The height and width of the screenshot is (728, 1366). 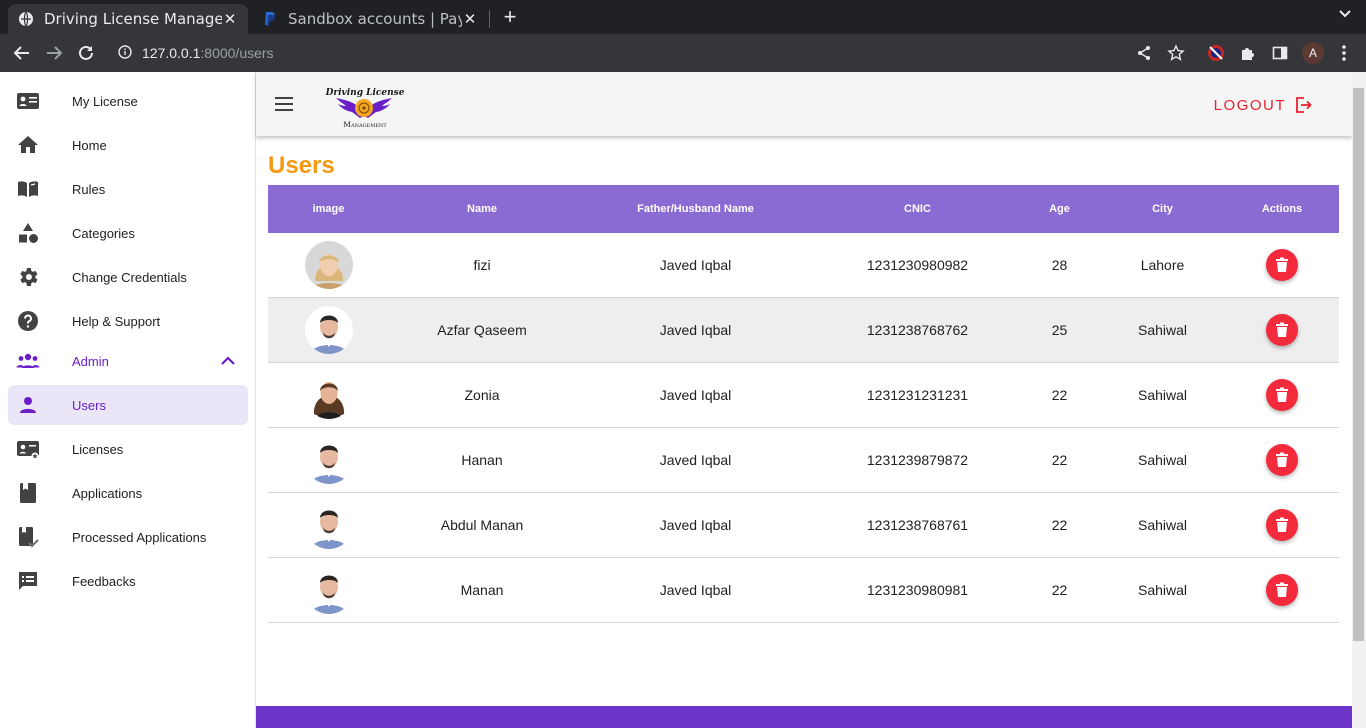 What do you see at coordinates (1344, 53) in the screenshot?
I see `browser-menu-icon` at bounding box center [1344, 53].